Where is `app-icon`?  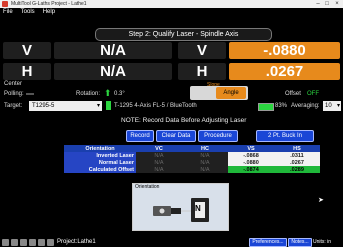
app-icon is located at coordinates (5, 4).